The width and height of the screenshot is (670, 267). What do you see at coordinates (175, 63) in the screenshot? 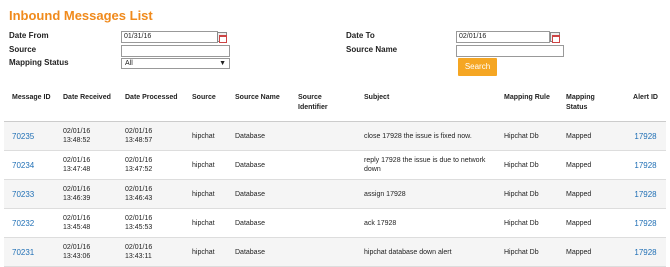
I see `mapping-status-select: All ▼` at bounding box center [175, 63].